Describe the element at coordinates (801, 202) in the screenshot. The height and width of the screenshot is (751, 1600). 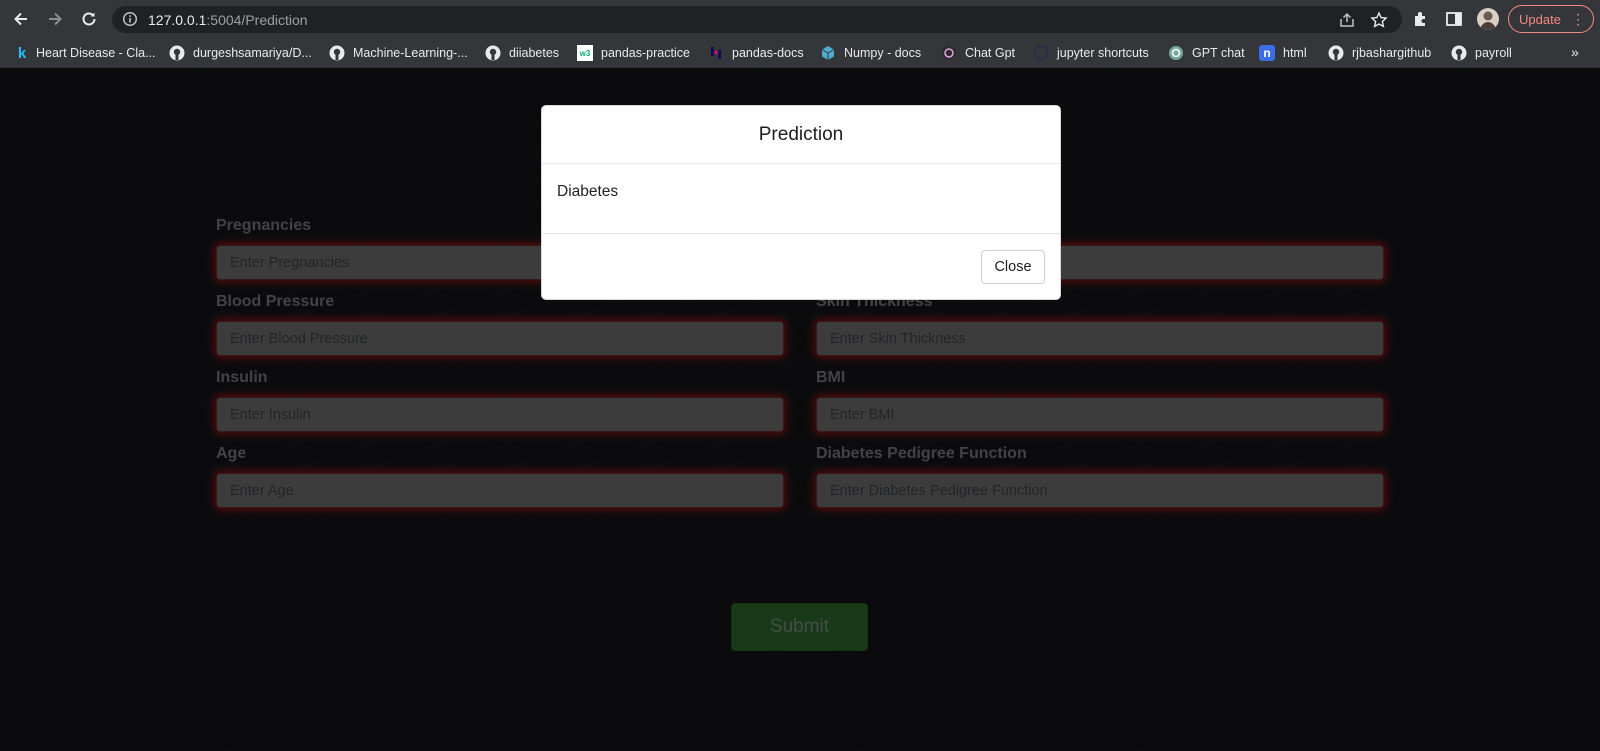
I see `prediction-modal: Prediction Diabetes Close` at that location.